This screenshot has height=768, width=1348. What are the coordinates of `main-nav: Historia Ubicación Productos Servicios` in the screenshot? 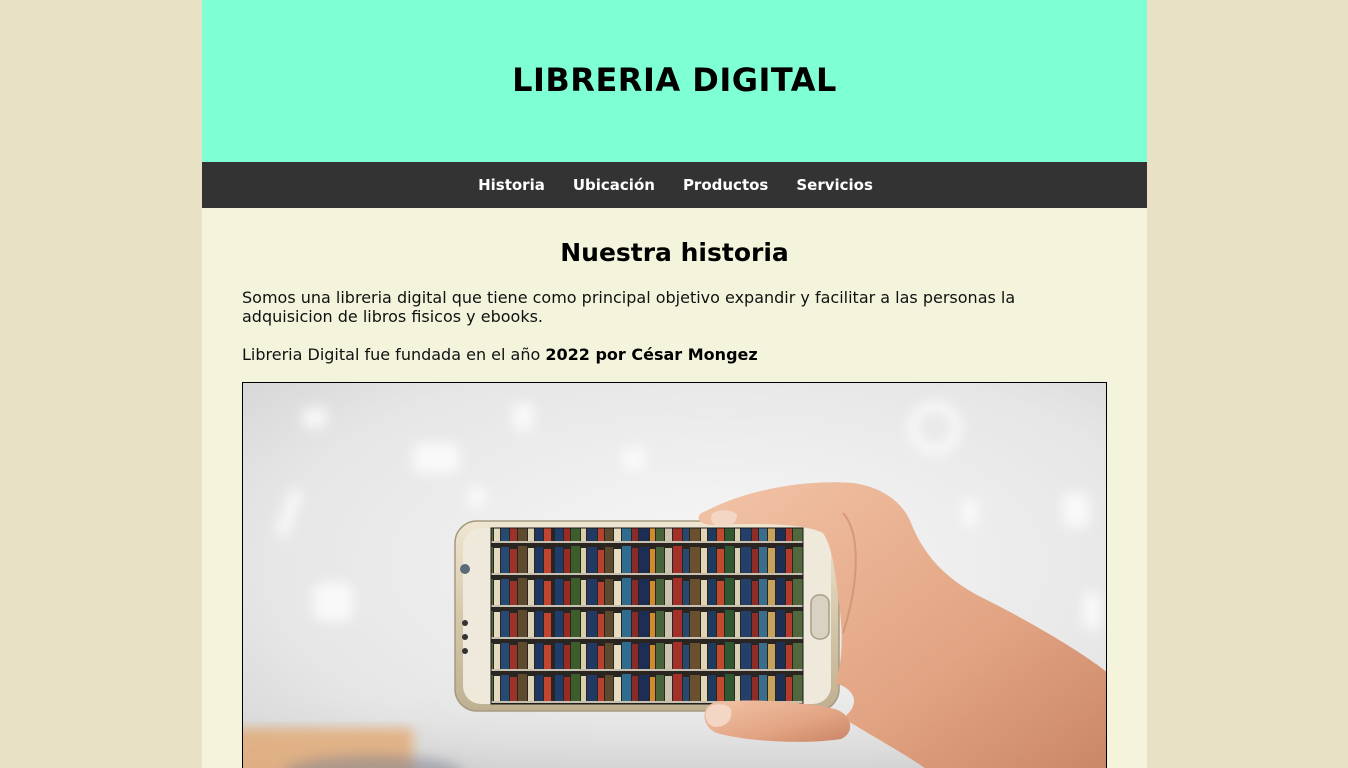 It's located at (674, 185).